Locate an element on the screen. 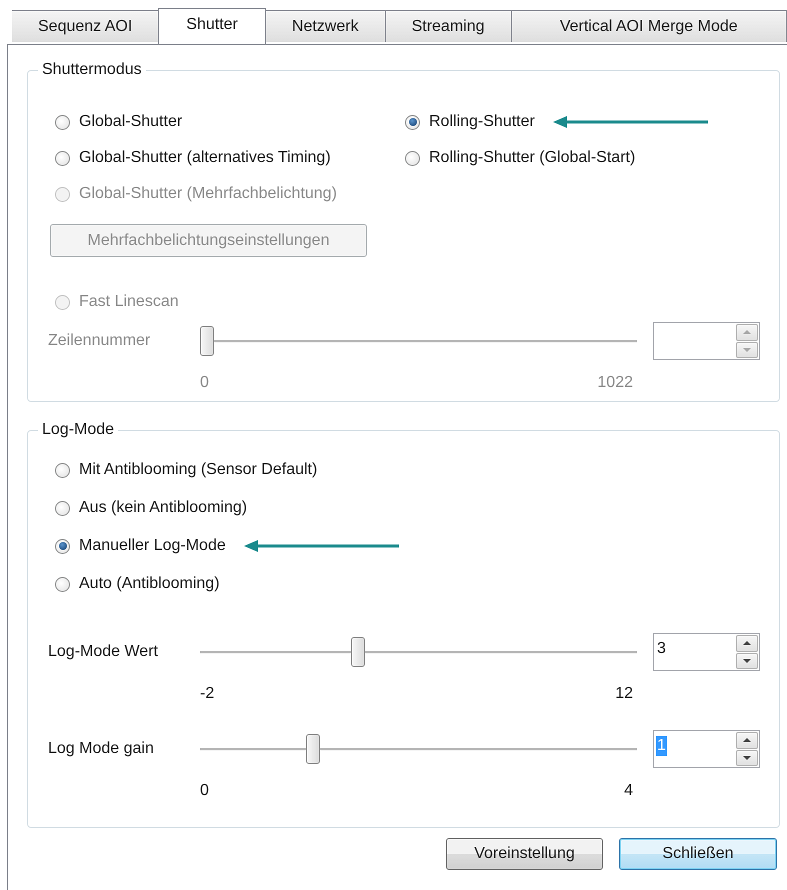 This screenshot has height=890, width=787. radio-button: Auto (Antiblooming) is located at coordinates (137, 584).